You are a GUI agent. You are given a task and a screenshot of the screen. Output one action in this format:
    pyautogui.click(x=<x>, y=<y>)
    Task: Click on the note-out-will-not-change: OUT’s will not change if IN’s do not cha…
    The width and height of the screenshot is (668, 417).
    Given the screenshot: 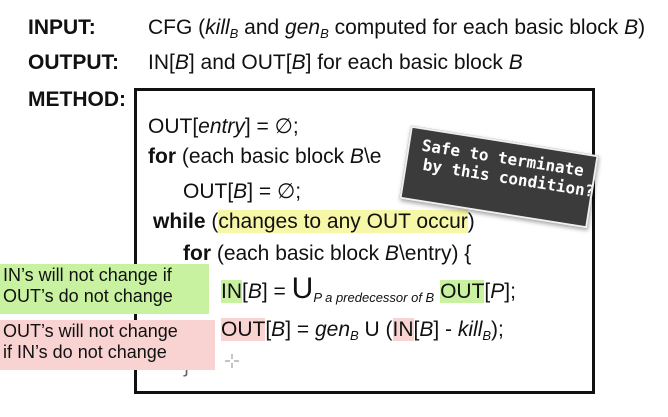 What is the action you would take?
    pyautogui.click(x=107, y=345)
    